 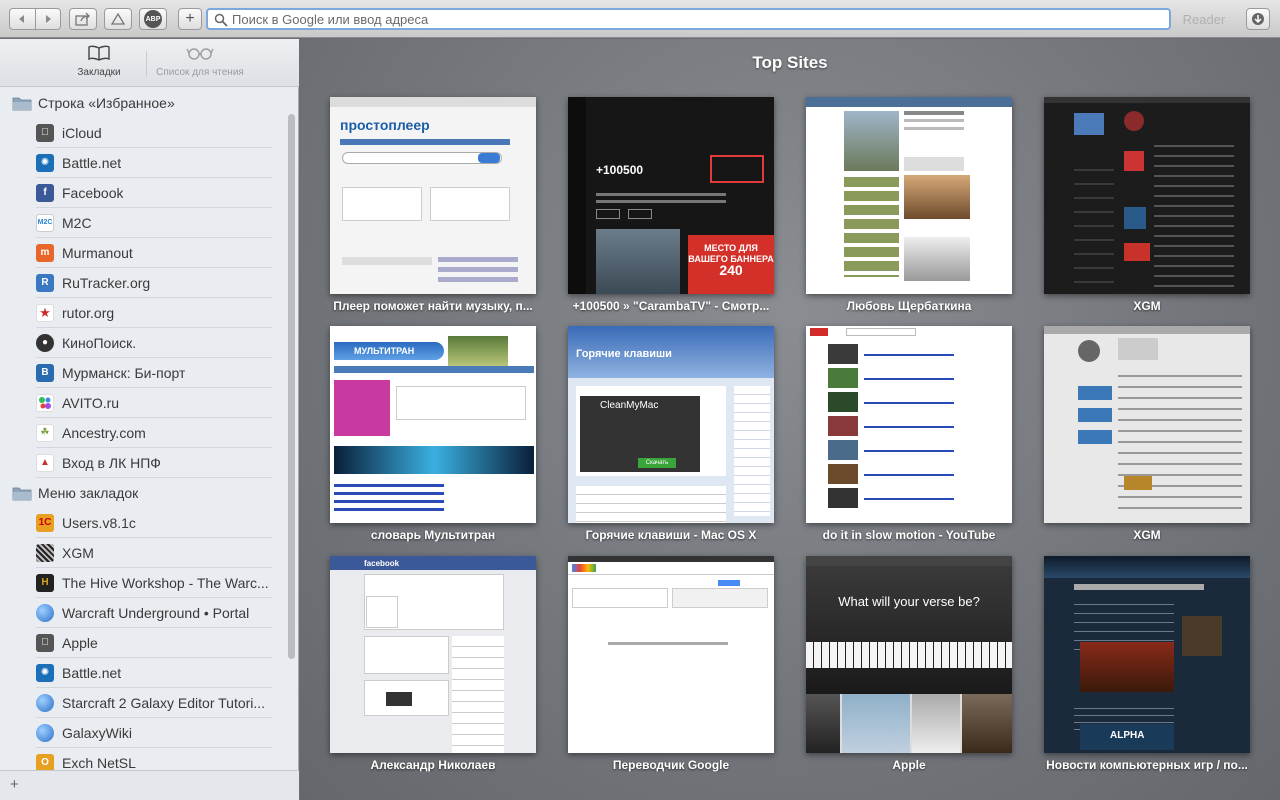 What do you see at coordinates (1204, 19) in the screenshot?
I see `reader-button: Reader` at bounding box center [1204, 19].